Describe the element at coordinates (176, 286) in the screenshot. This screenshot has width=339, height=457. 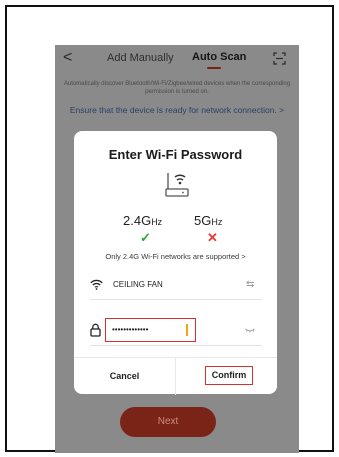
I see `network-row: CEILING FAN ⇆` at that location.